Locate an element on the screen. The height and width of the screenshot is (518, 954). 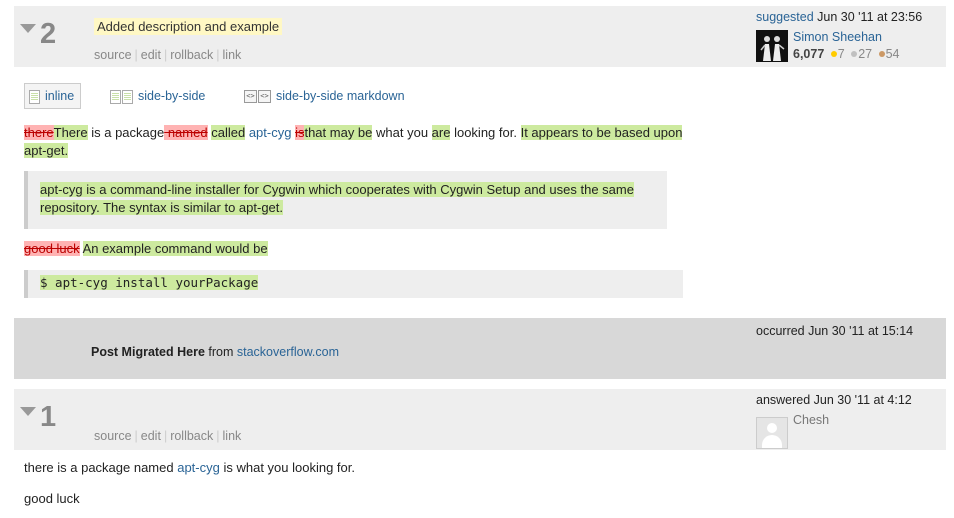
added-text: are is located at coordinates (441, 132).